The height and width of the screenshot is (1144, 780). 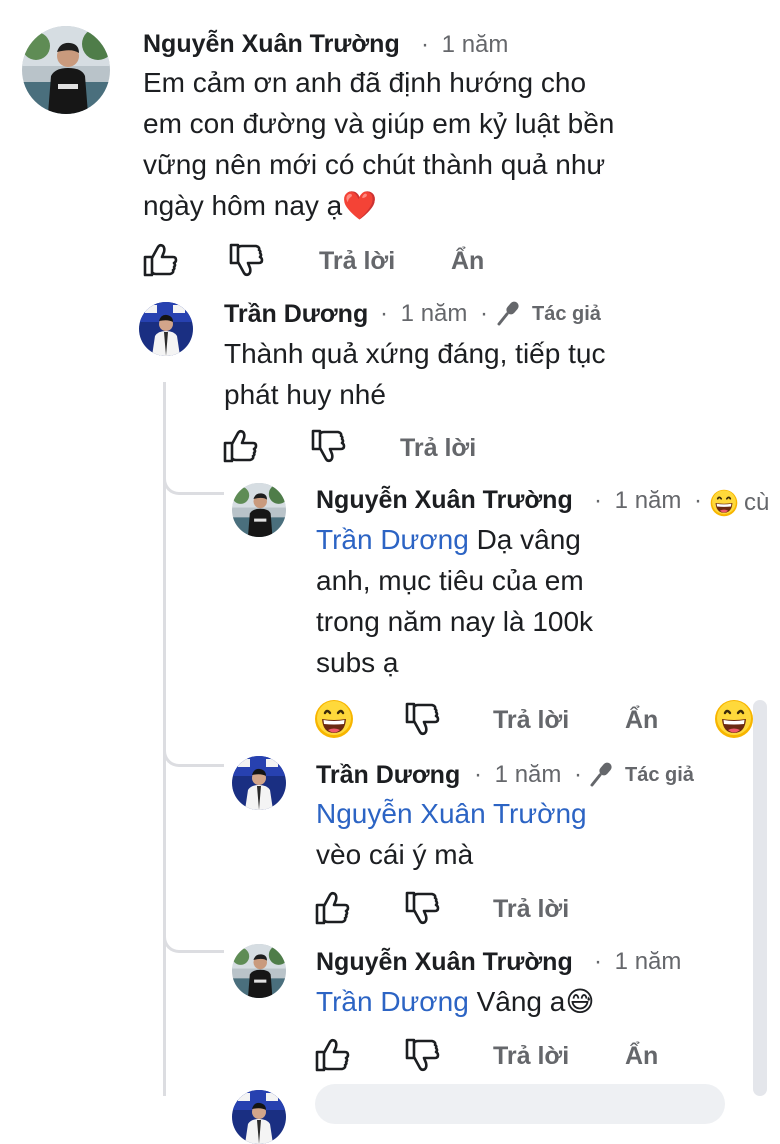 I want to click on mention-link: Nguyễn Xuân Trường, so click(x=451, y=813).